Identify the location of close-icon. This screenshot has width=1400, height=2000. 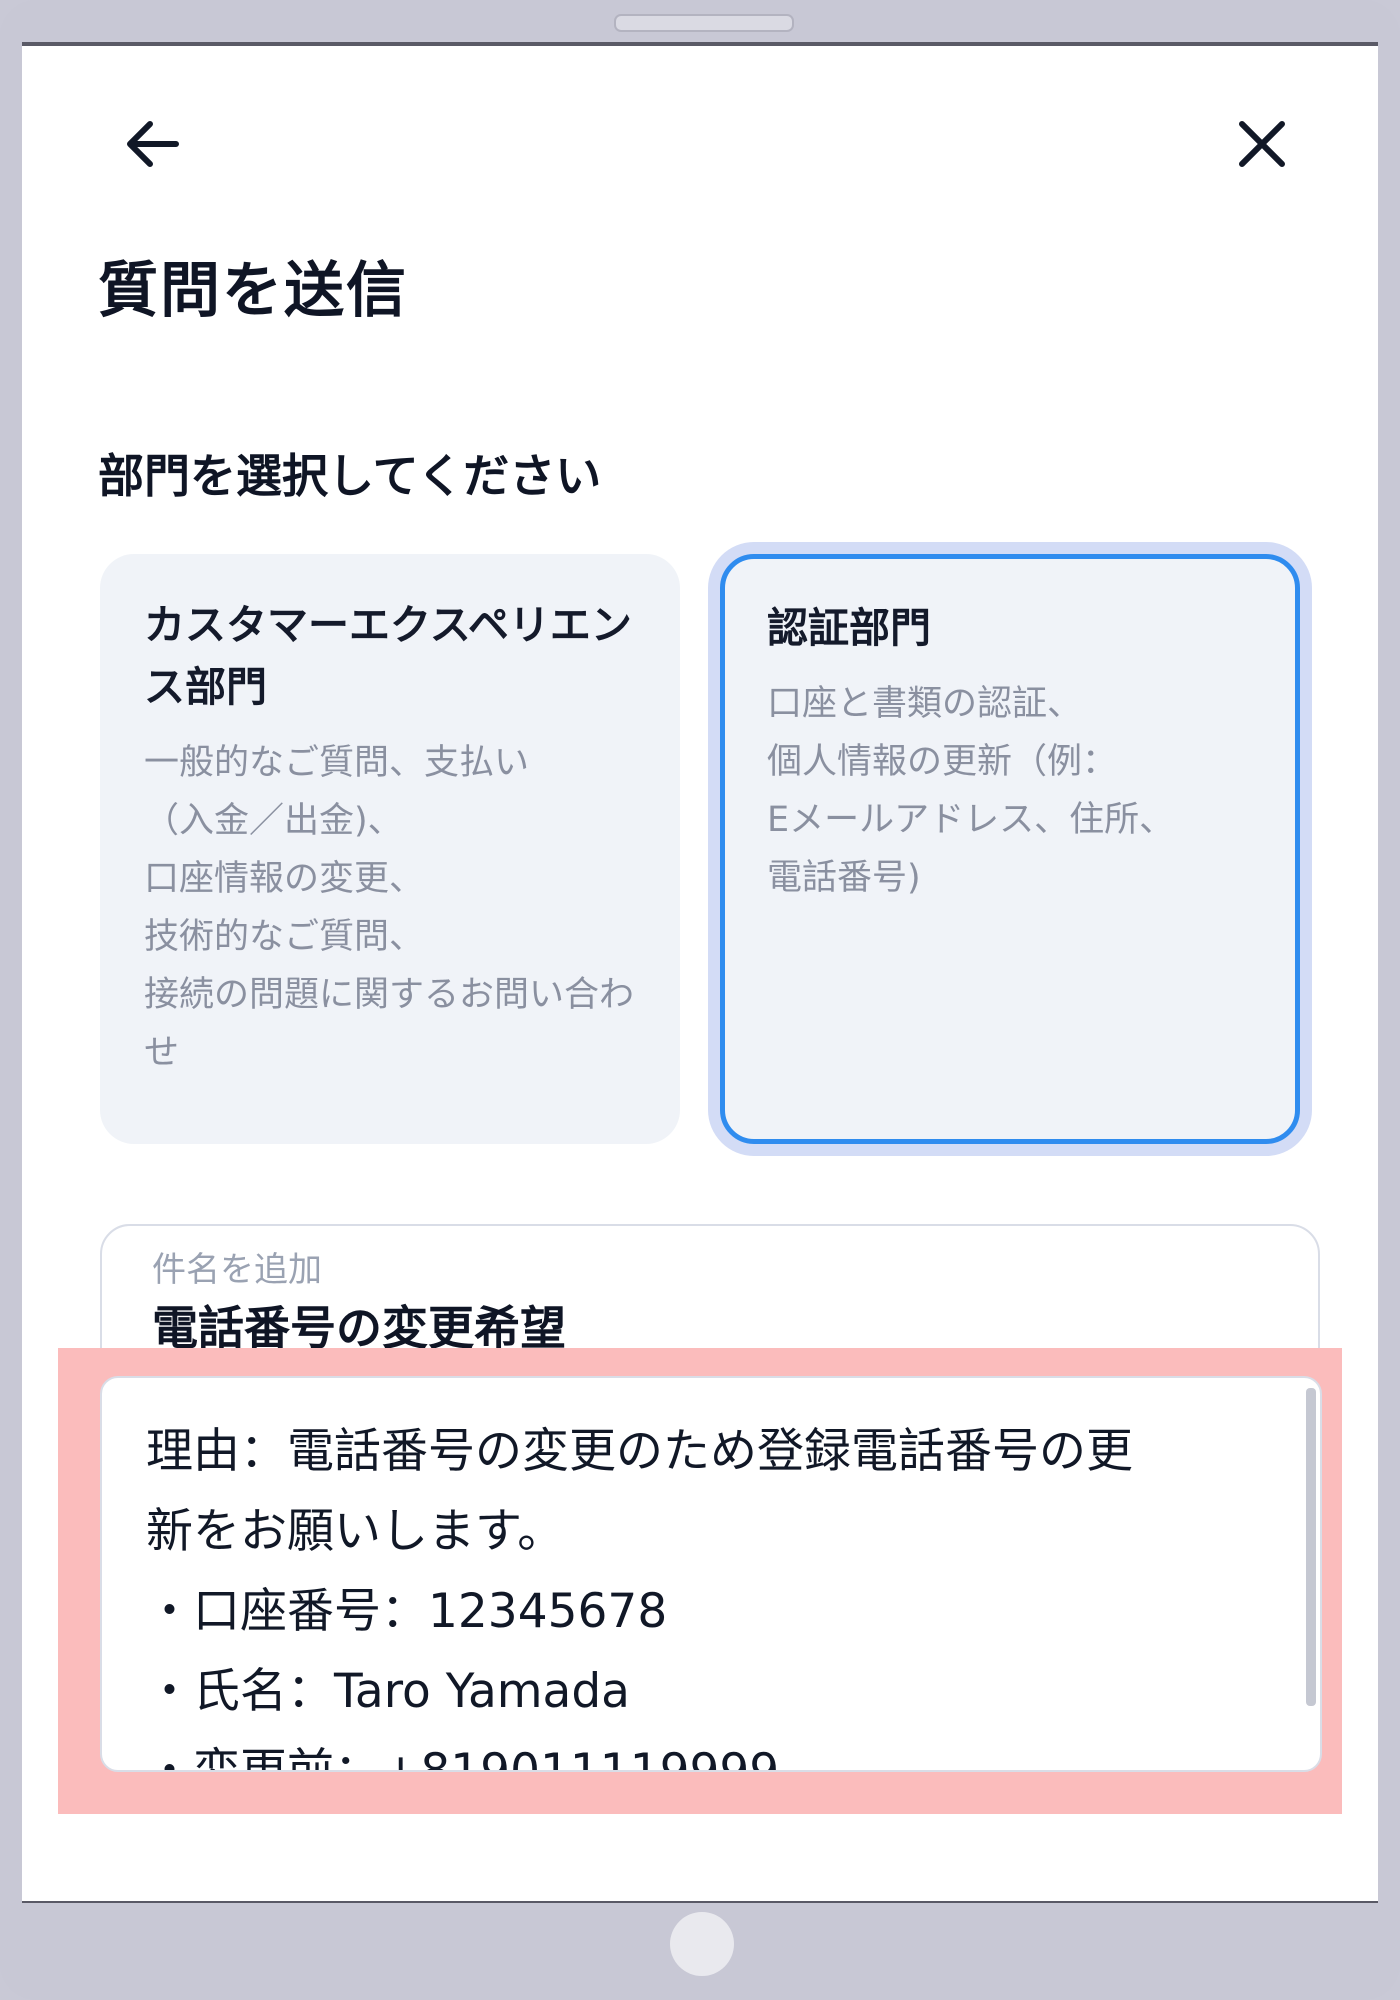
(1262, 144).